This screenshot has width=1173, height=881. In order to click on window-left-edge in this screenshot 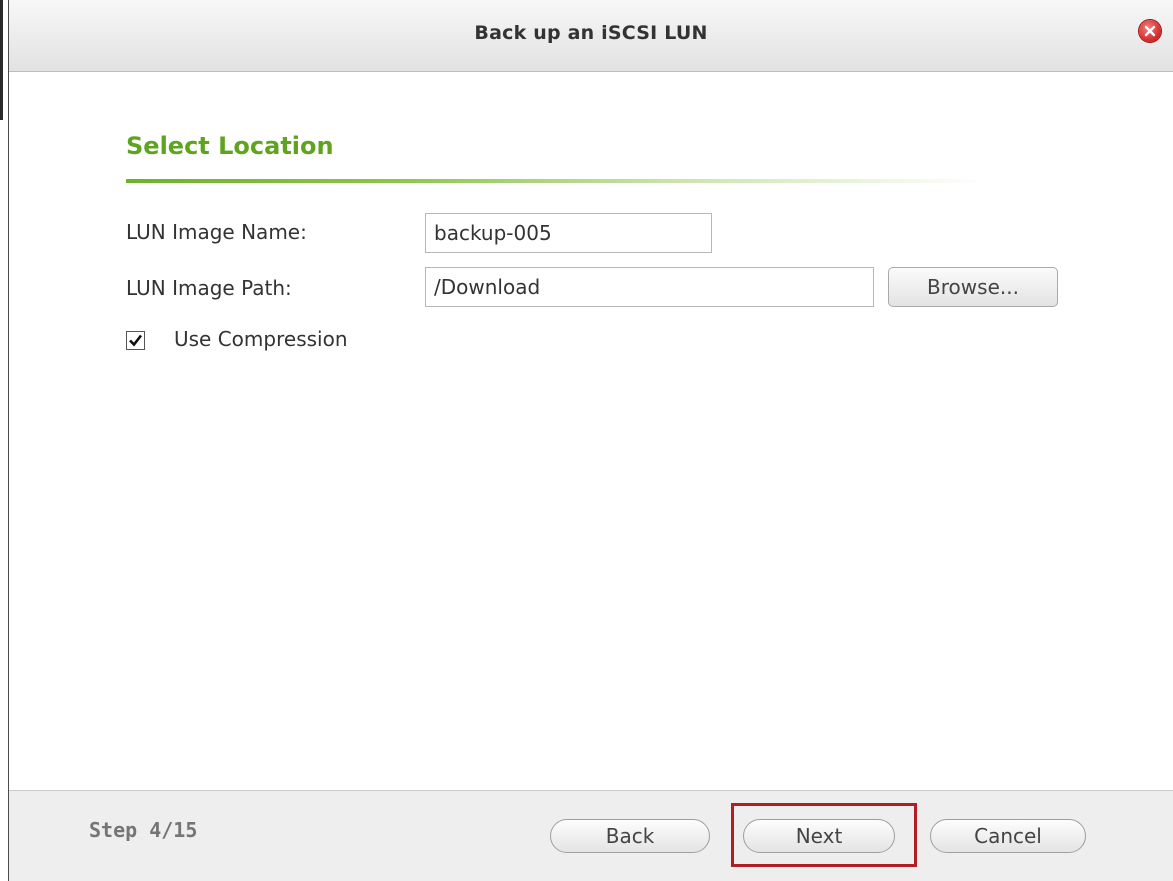, I will do `click(4, 440)`.